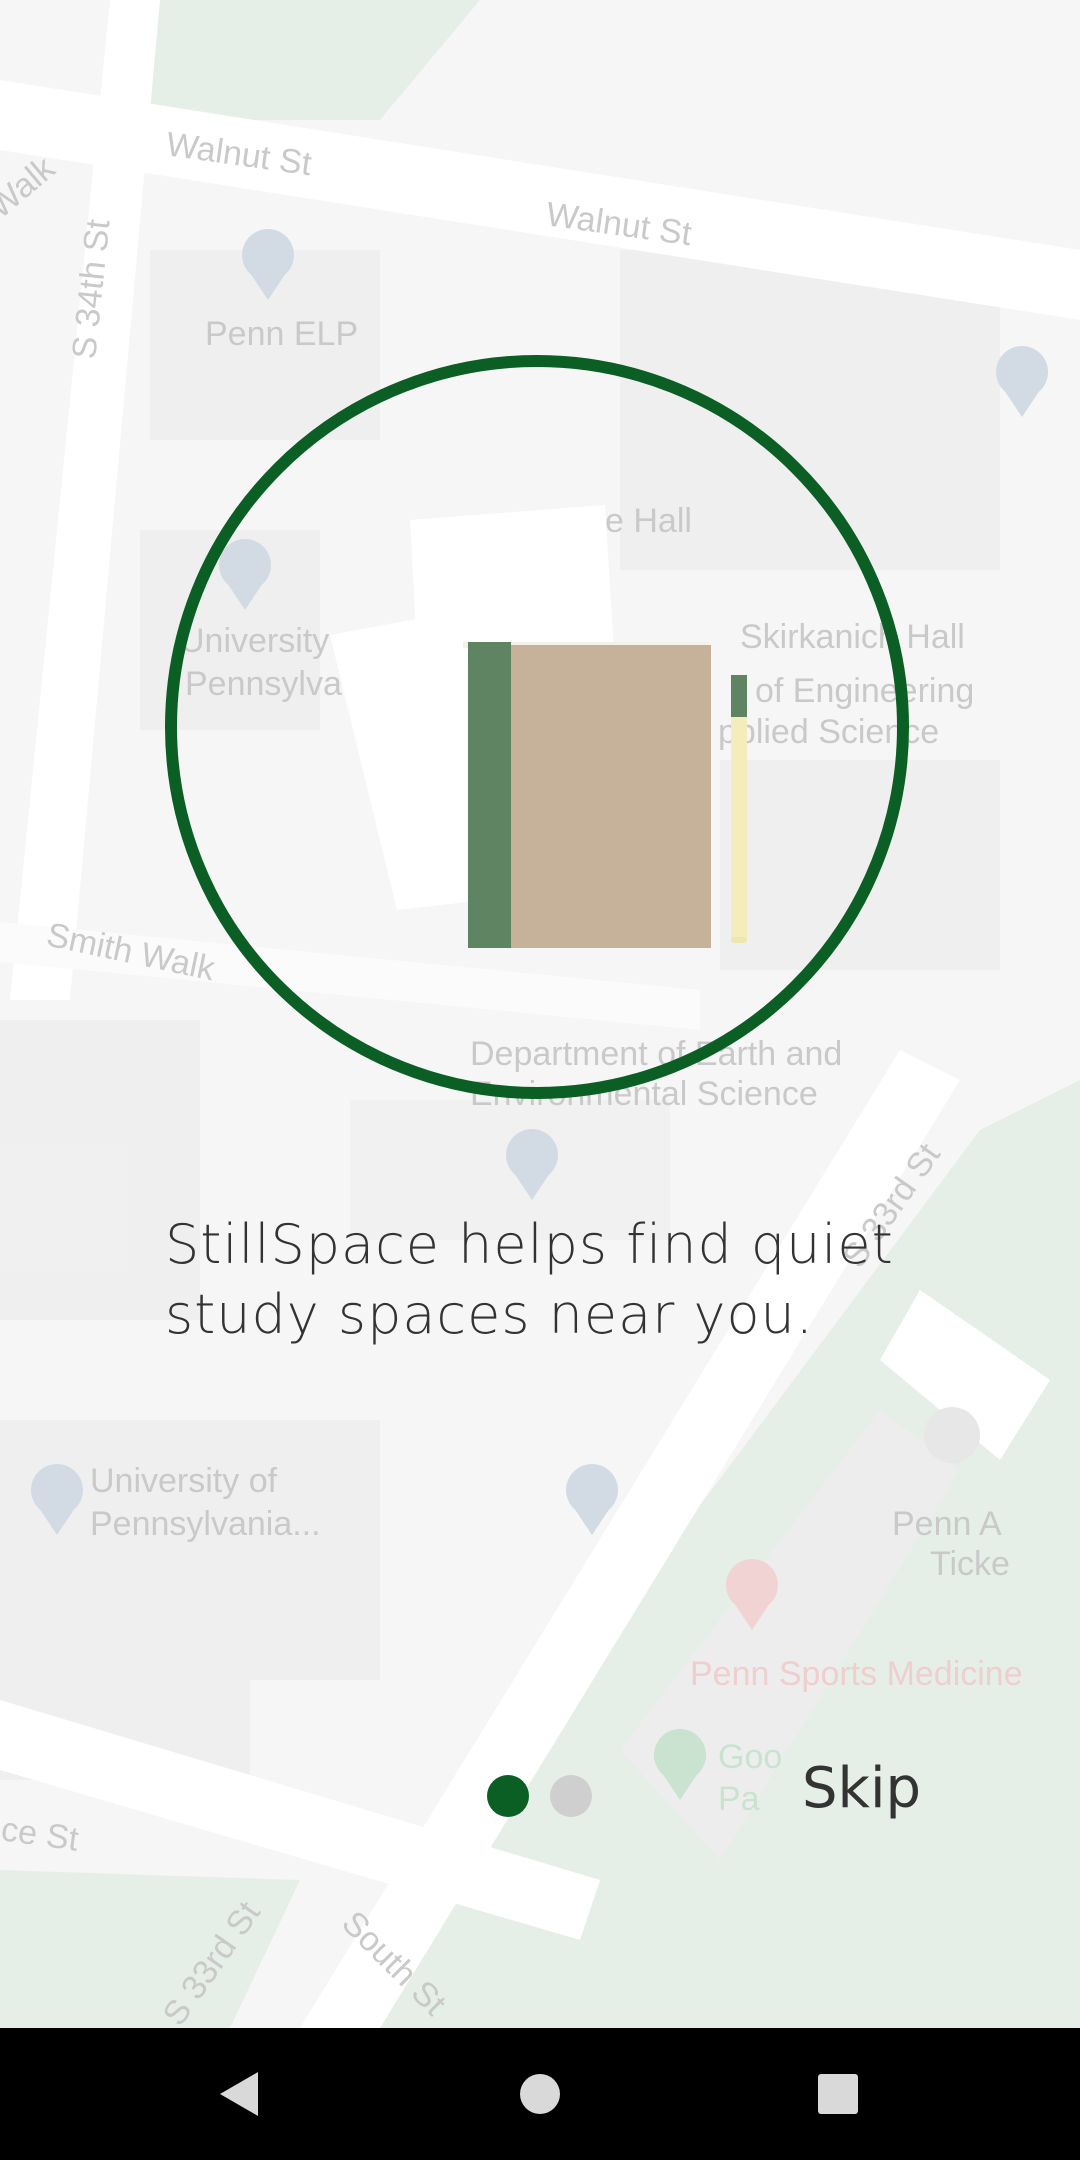 This screenshot has width=1080, height=2160. I want to click on recents-button, so click(838, 2094).